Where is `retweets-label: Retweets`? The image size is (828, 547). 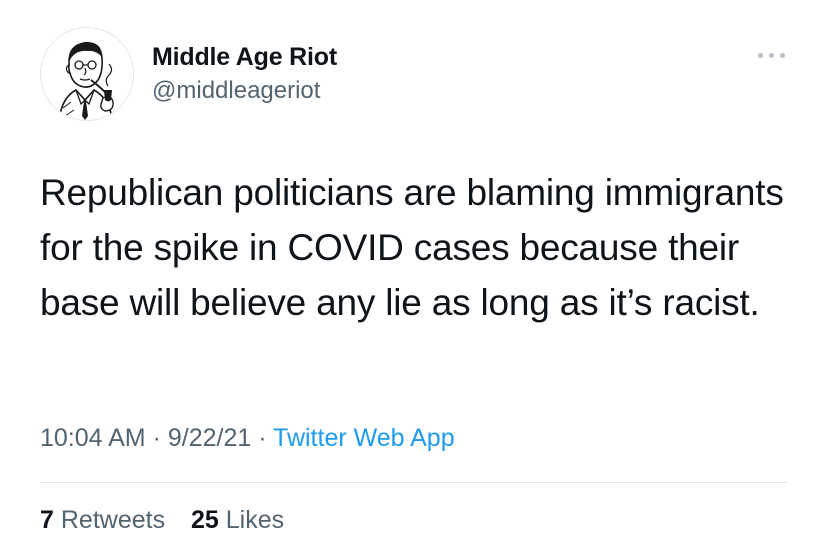
retweets-label: Retweets is located at coordinates (113, 520).